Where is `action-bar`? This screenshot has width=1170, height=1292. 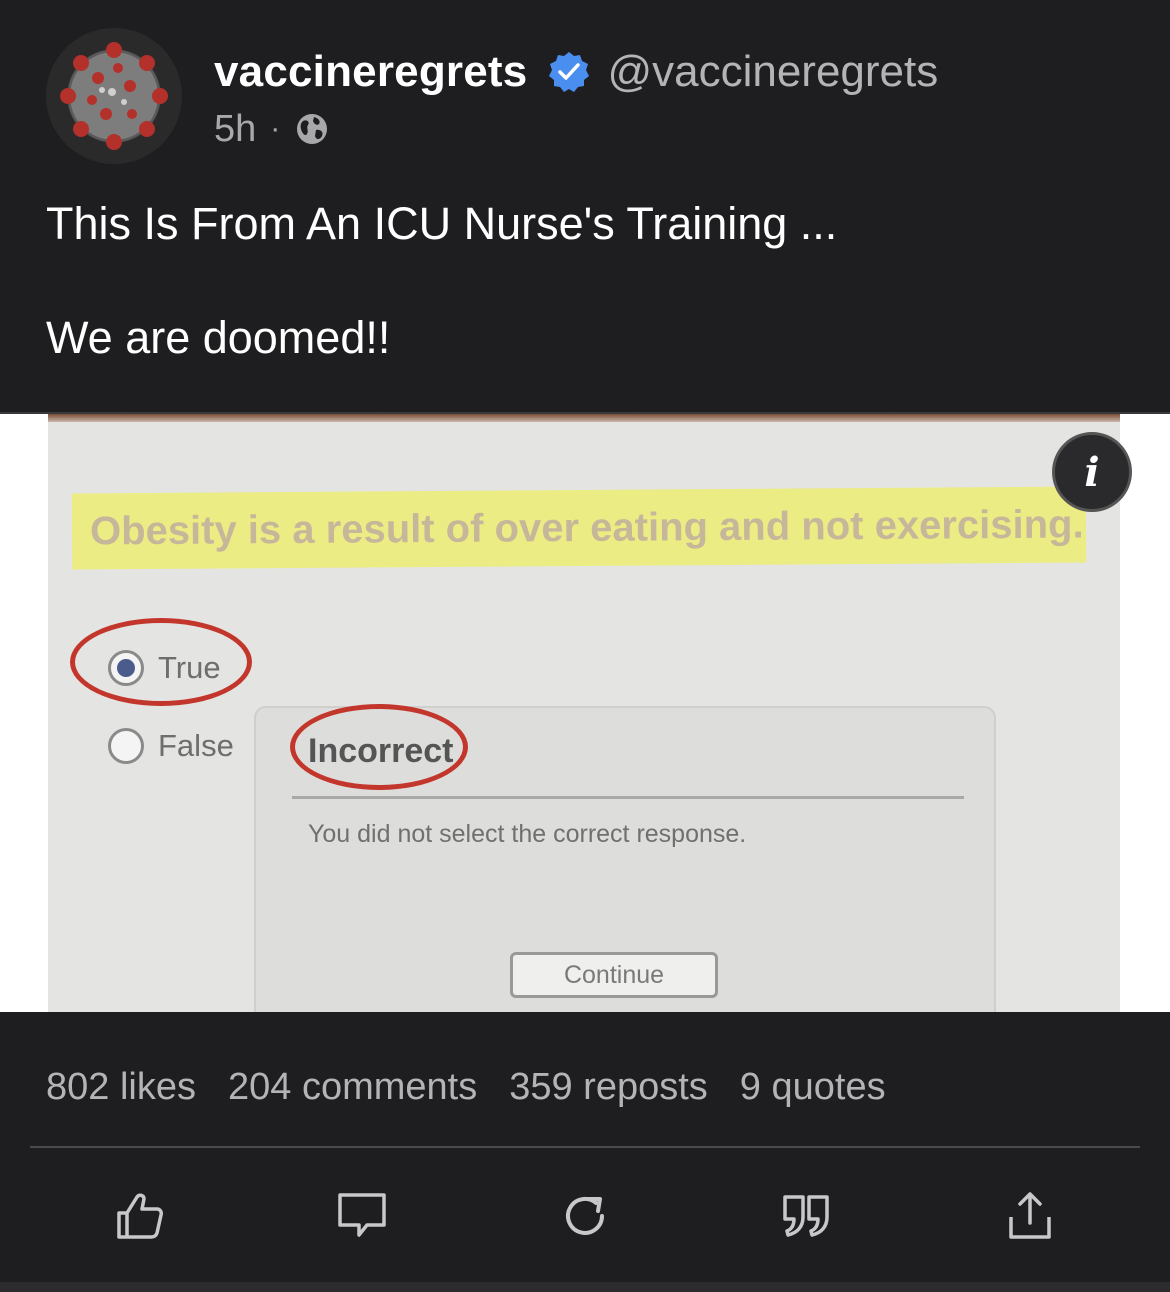 action-bar is located at coordinates (585, 1216).